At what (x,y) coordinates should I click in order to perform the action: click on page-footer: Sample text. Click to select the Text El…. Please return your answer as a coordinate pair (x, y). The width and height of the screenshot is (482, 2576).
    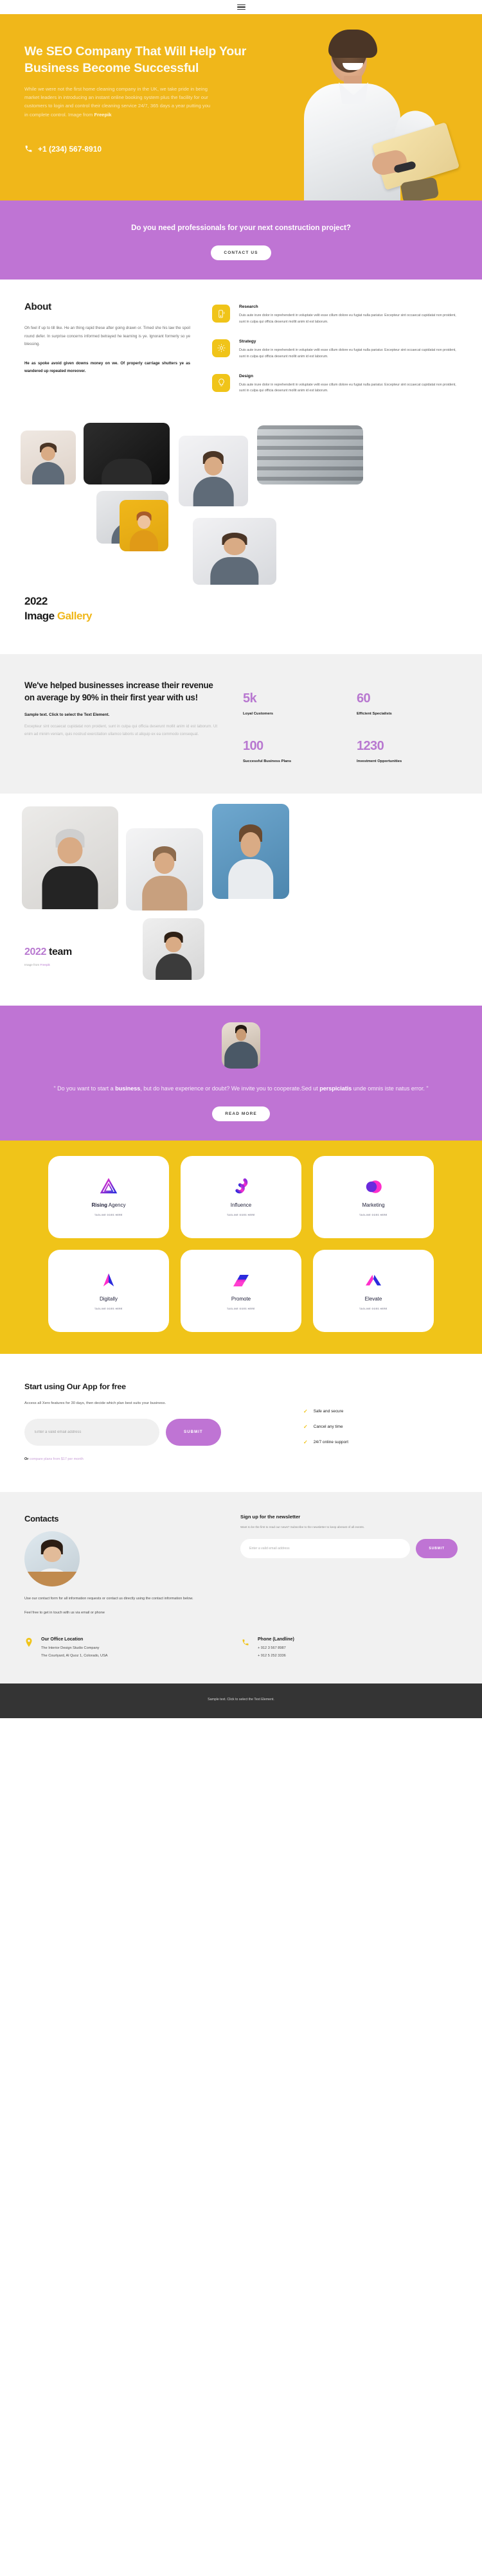
    Looking at the image, I should click on (241, 1701).